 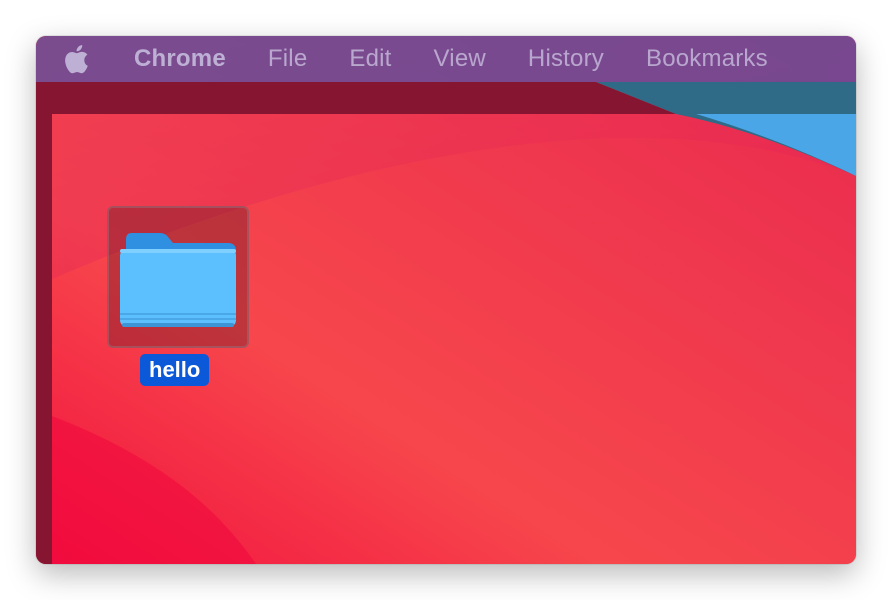 I want to click on apple-logo-icon, so click(x=76, y=59).